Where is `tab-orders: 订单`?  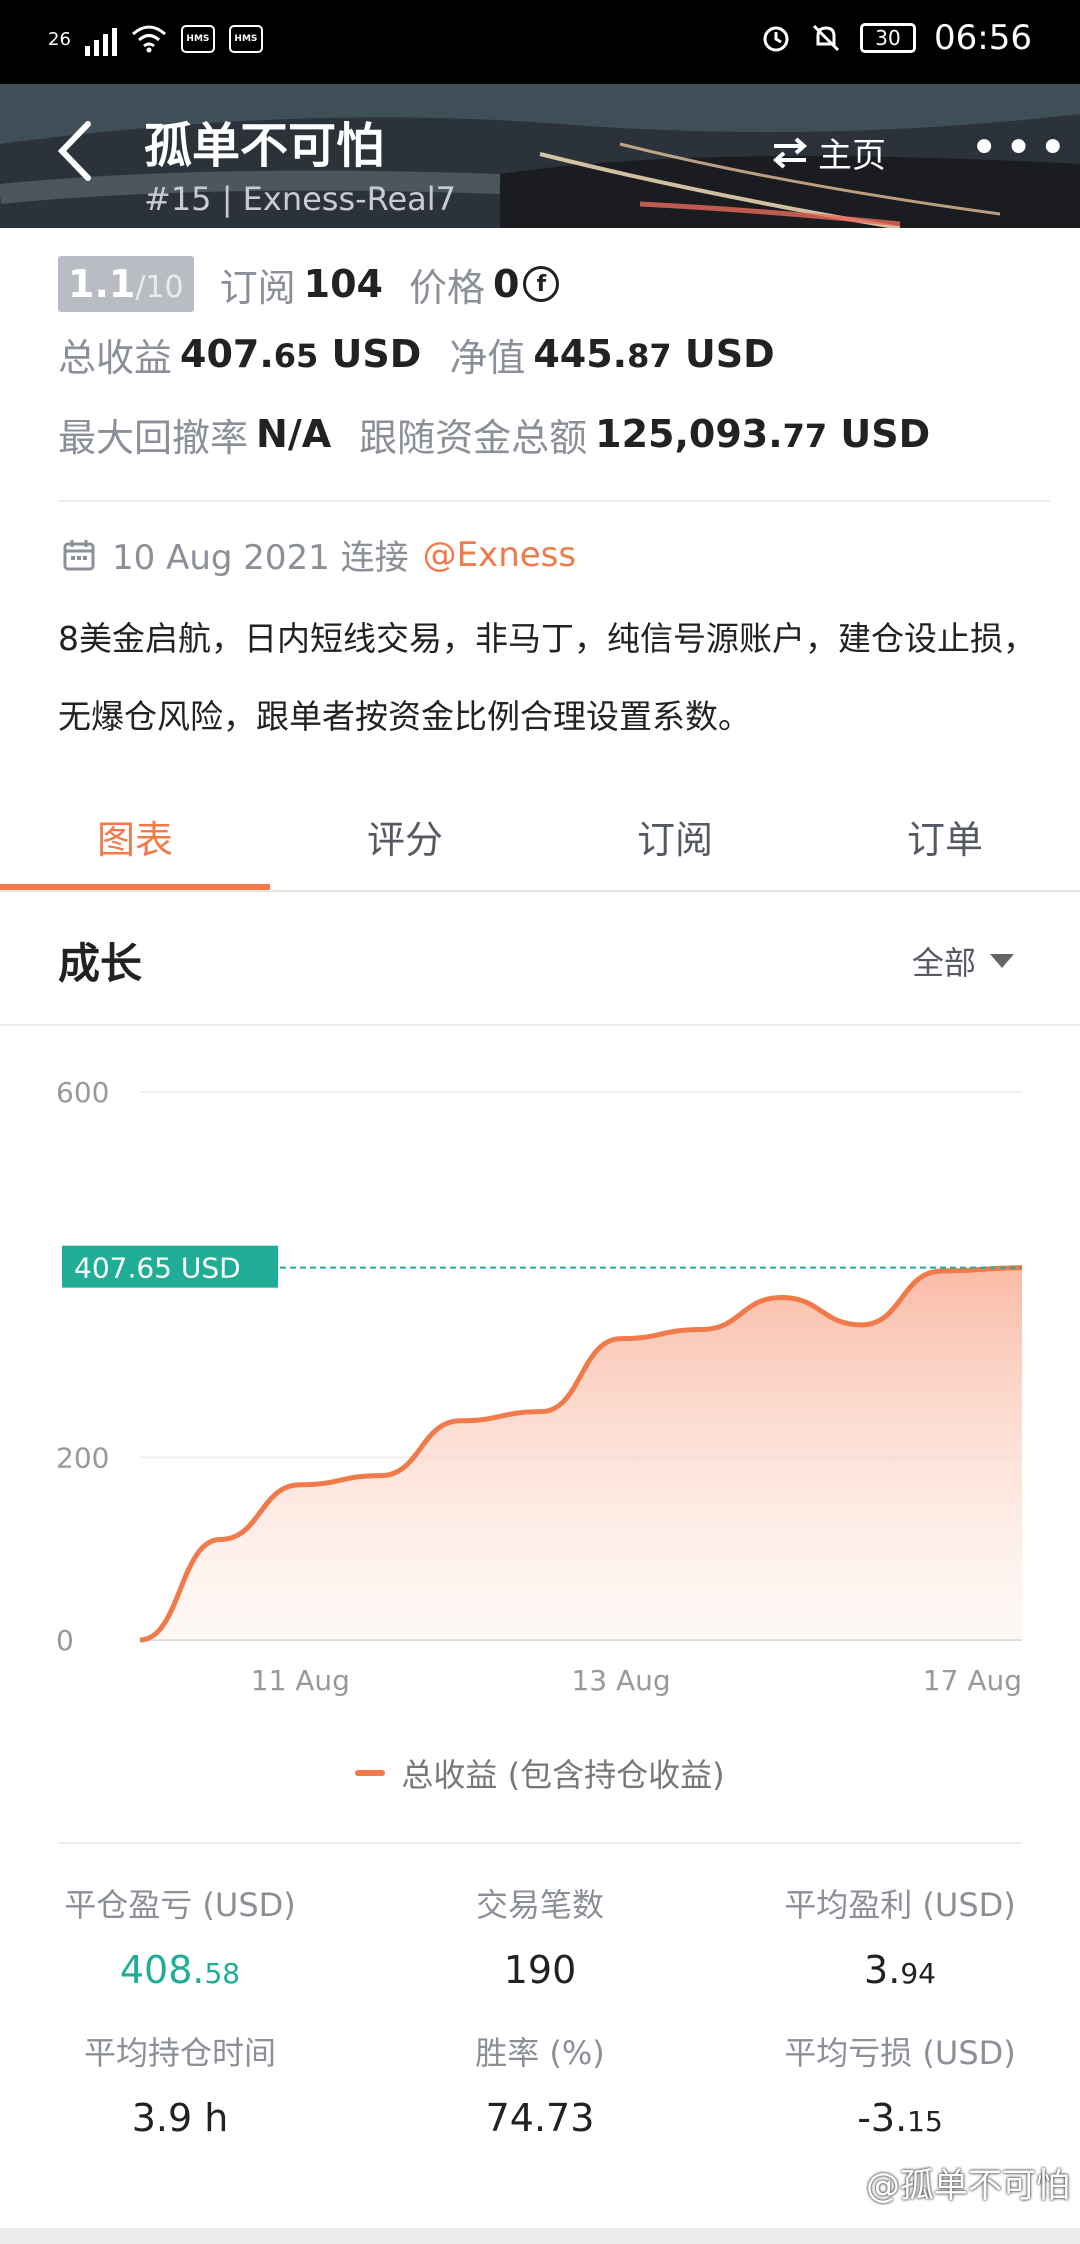
tab-orders: 订单 is located at coordinates (945, 836).